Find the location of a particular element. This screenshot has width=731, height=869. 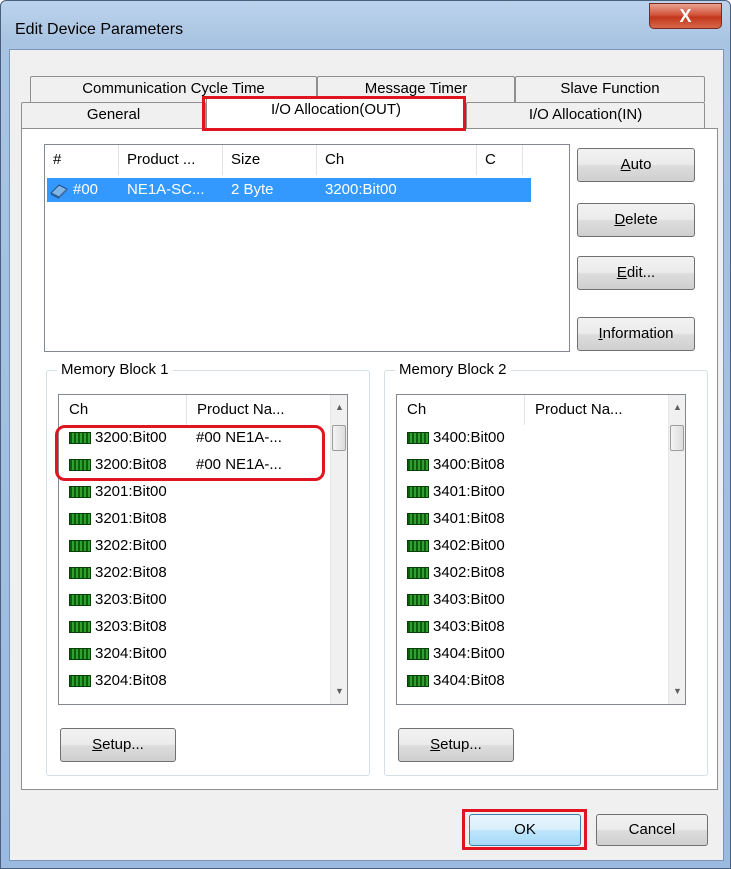

memory-row: 3400:Bit08 is located at coordinates (541, 465).